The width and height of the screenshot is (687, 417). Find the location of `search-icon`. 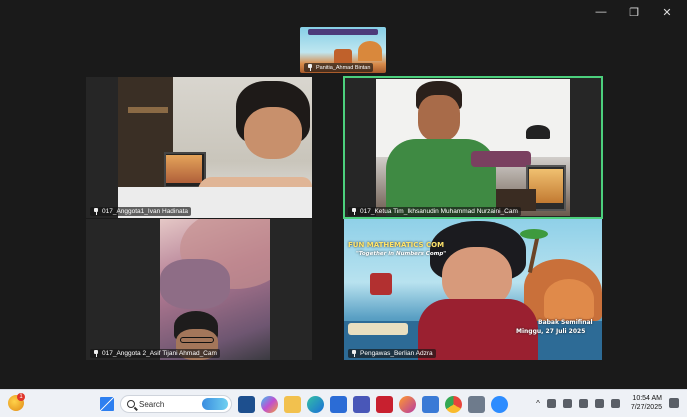

search-icon is located at coordinates (131, 404).